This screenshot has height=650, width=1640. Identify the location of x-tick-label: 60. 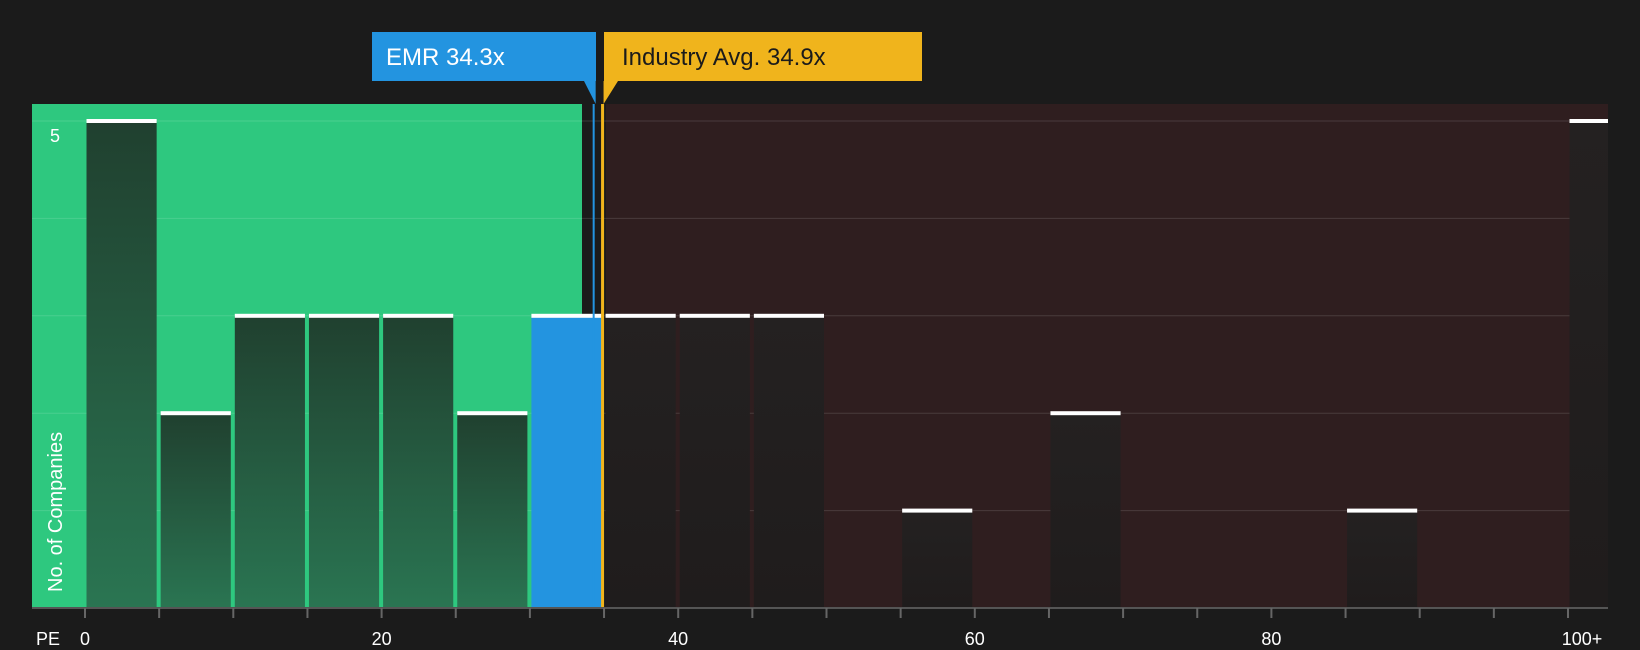
(975, 639).